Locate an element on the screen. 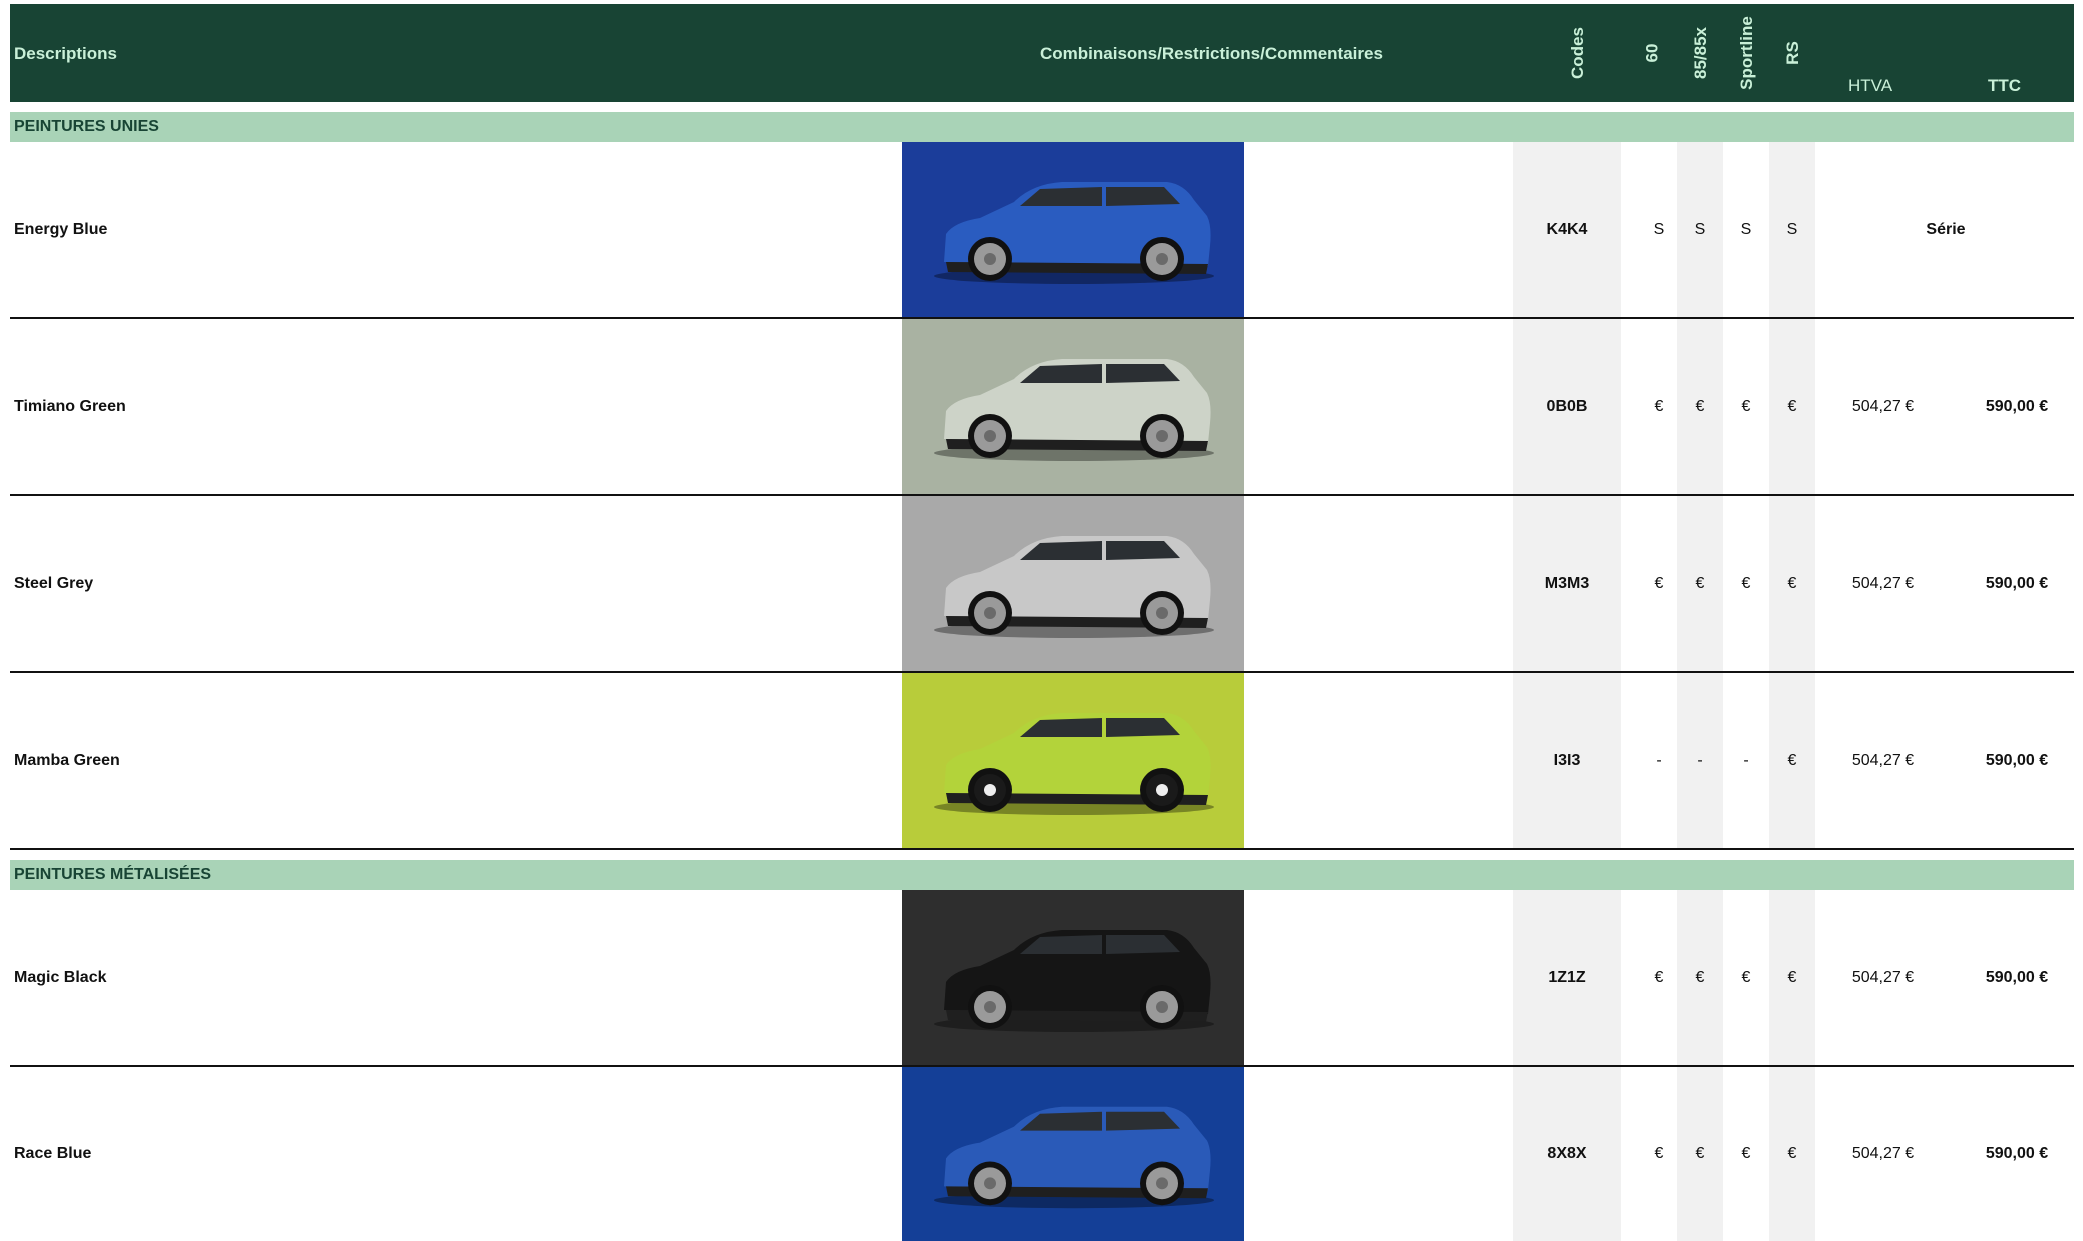  table-row: Magic Black 1Z1Z € € € €504,27 € 590,00 € is located at coordinates (1042, 978).